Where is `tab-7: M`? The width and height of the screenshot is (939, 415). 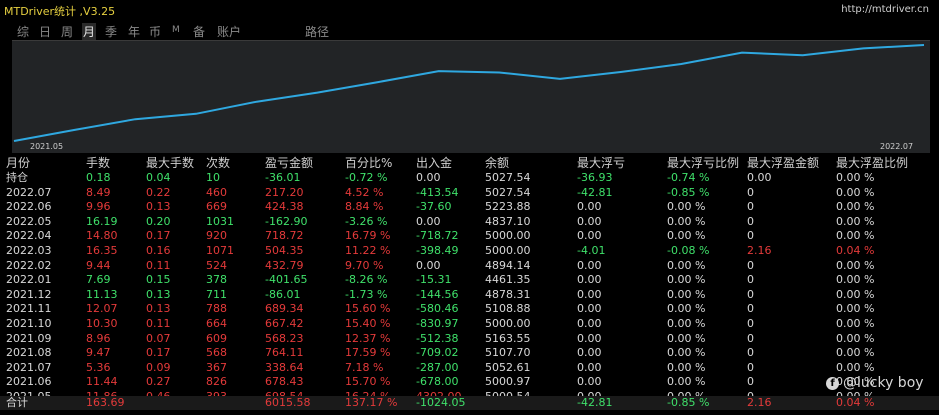 tab-7: M is located at coordinates (176, 30).